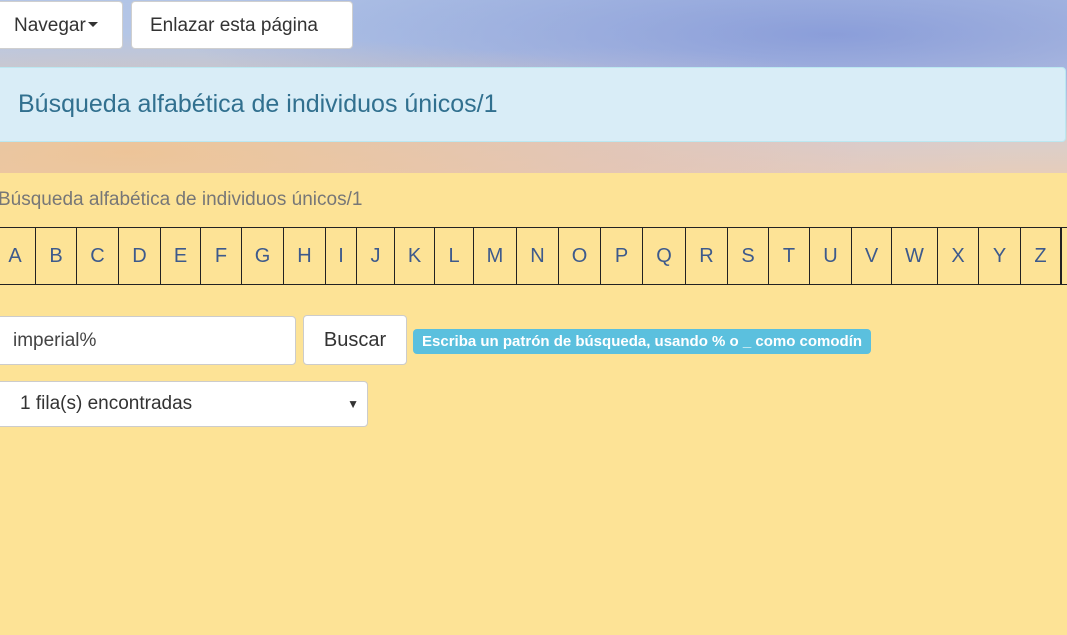  Describe the element at coordinates (353, 404) in the screenshot. I see `chevron-down-icon: ▼` at that location.